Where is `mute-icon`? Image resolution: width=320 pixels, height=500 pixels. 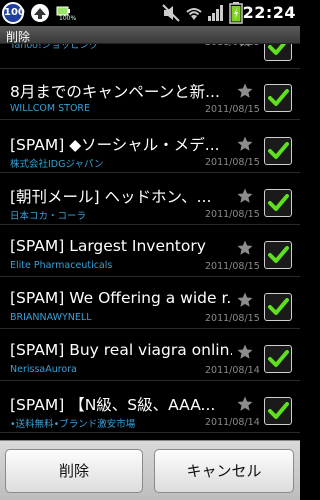 mute-icon is located at coordinates (171, 15).